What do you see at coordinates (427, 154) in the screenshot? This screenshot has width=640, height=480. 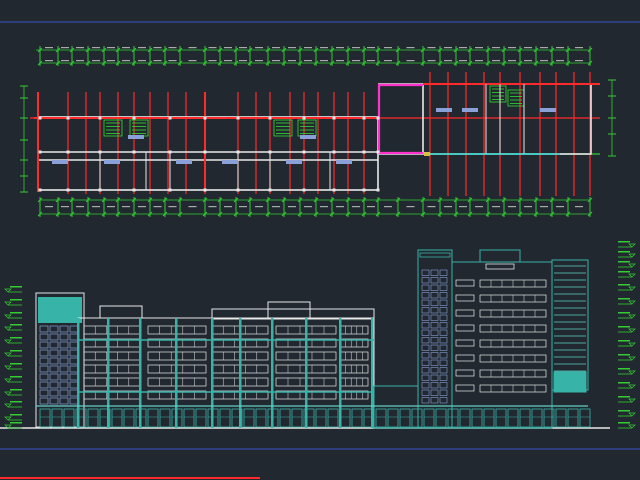 I see `marker` at bounding box center [427, 154].